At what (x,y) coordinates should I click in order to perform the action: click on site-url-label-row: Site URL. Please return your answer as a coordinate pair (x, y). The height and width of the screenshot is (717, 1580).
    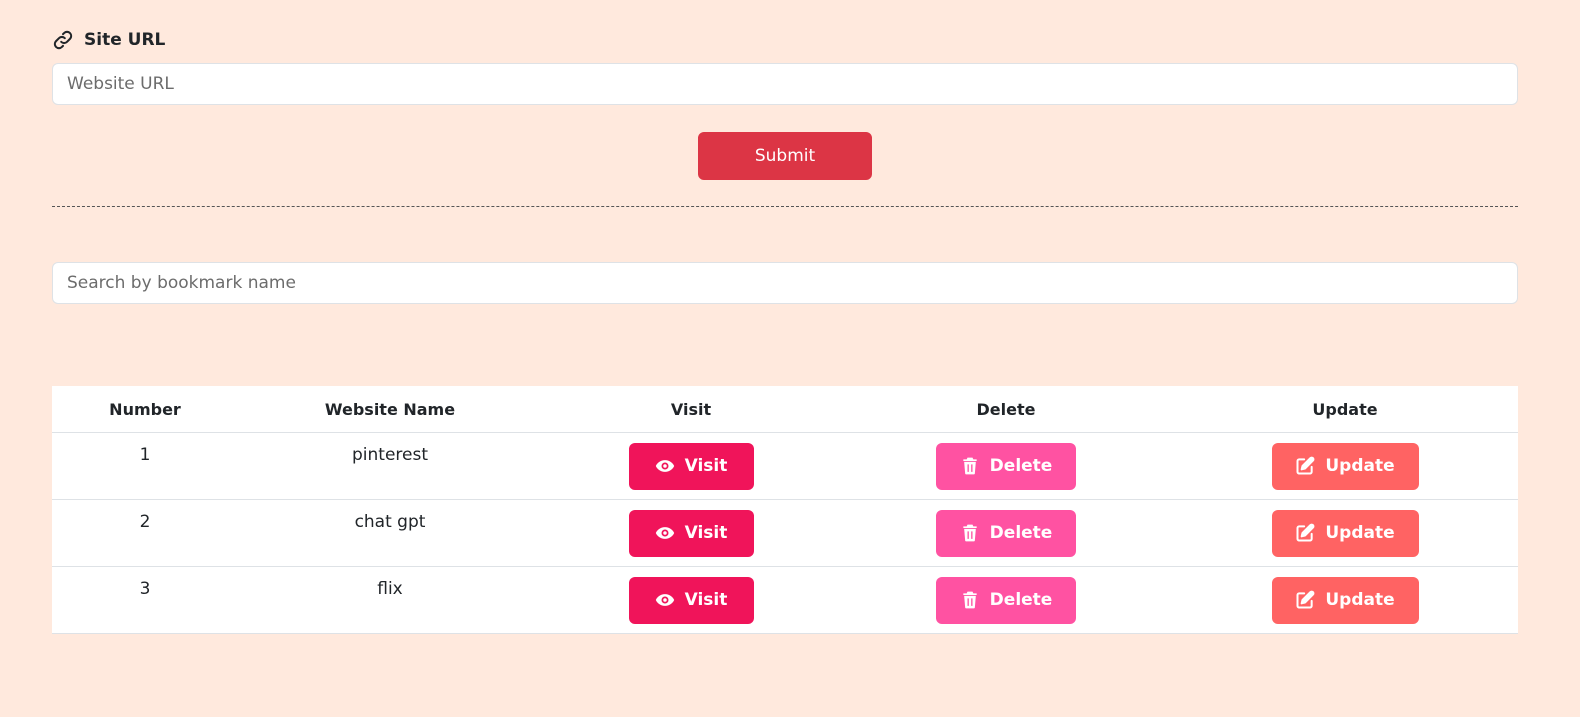
    Looking at the image, I should click on (108, 40).